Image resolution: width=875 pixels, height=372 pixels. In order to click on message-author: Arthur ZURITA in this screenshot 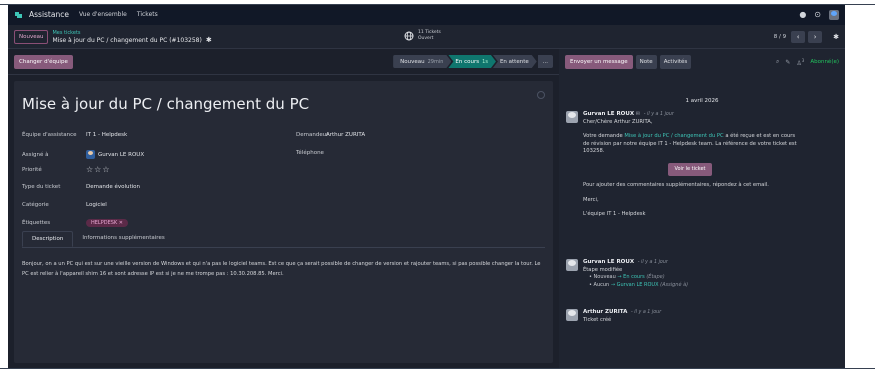, I will do `click(605, 312)`.